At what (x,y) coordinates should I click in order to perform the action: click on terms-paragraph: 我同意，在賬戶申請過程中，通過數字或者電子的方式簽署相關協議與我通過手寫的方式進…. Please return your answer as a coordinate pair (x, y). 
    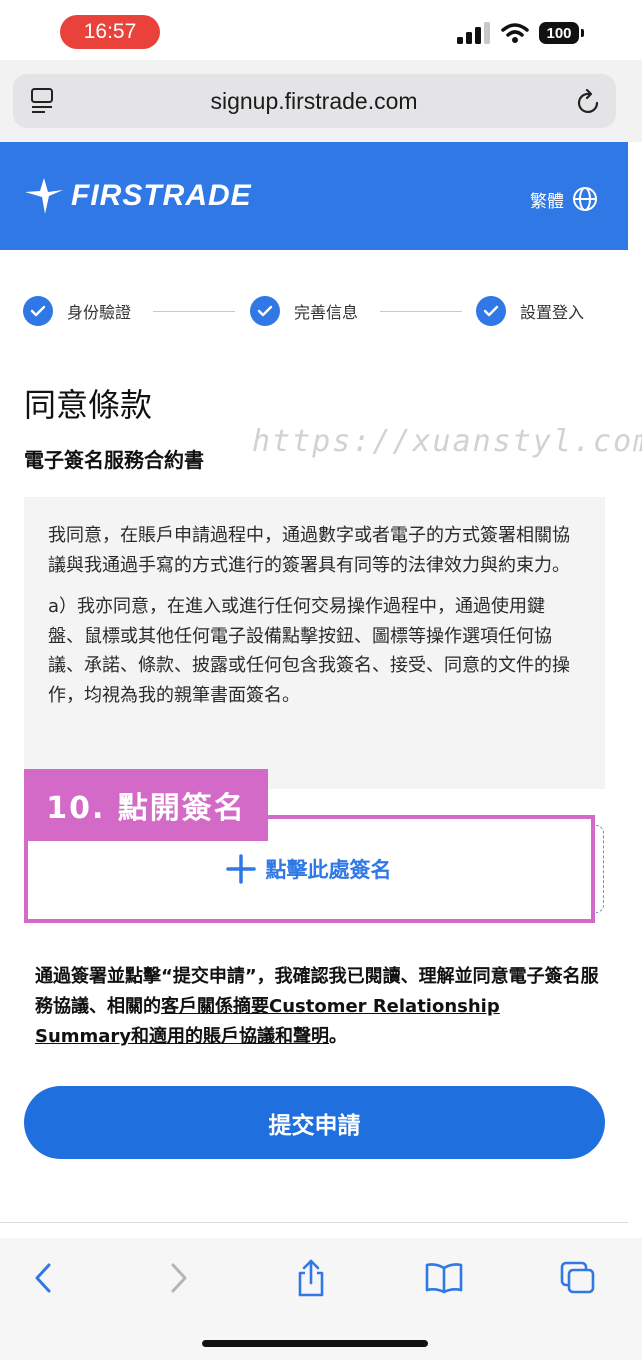
    Looking at the image, I should click on (309, 550).